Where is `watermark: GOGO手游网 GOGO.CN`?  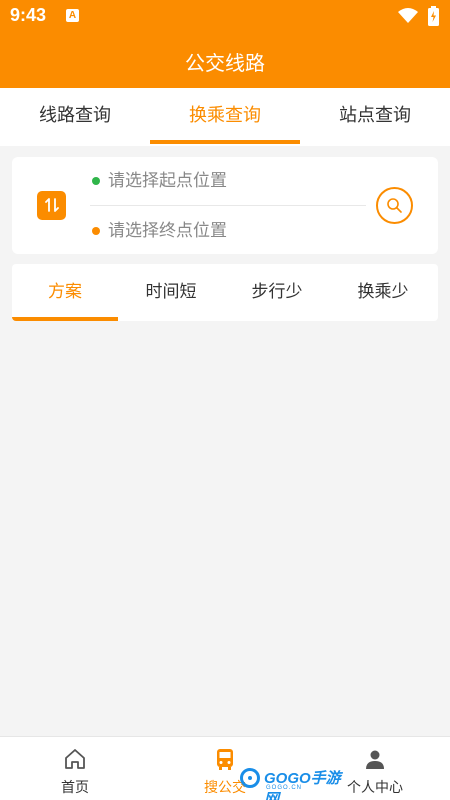 watermark: GOGO手游网 GOGO.CN is located at coordinates (293, 783).